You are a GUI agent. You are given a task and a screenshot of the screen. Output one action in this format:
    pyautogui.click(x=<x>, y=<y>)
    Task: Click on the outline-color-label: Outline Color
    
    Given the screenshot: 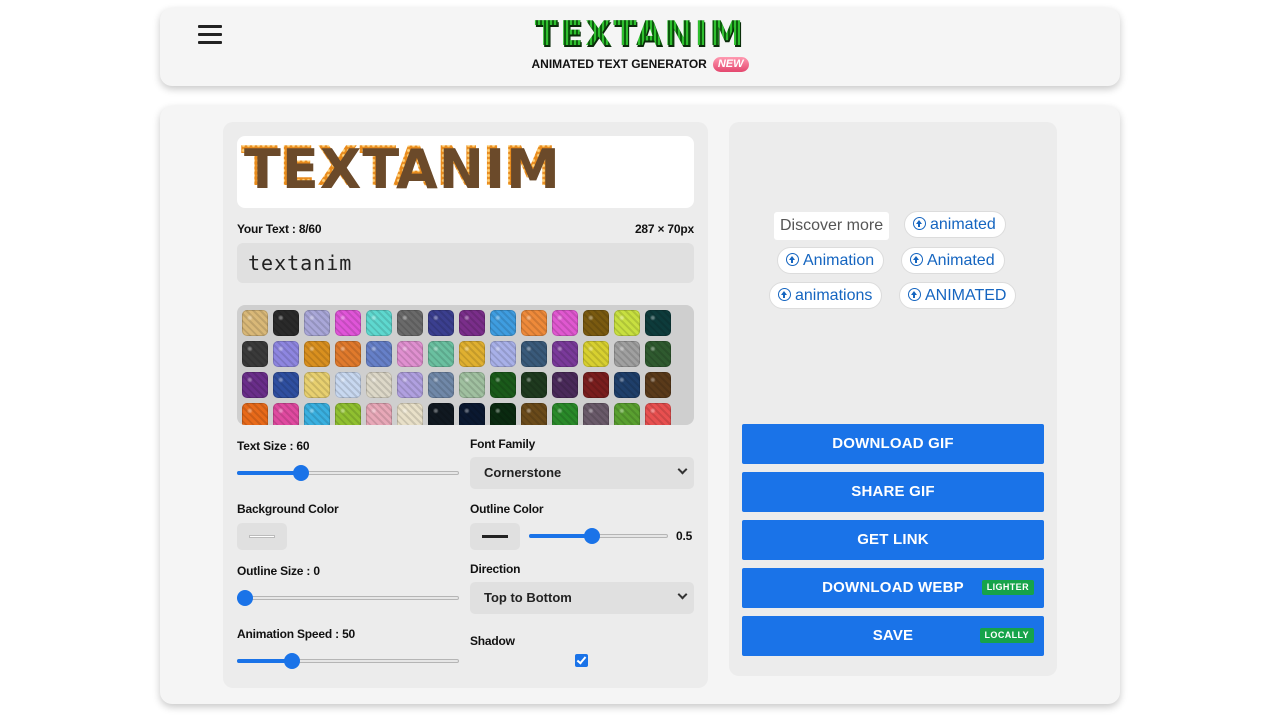 What is the action you would take?
    pyautogui.click(x=507, y=509)
    